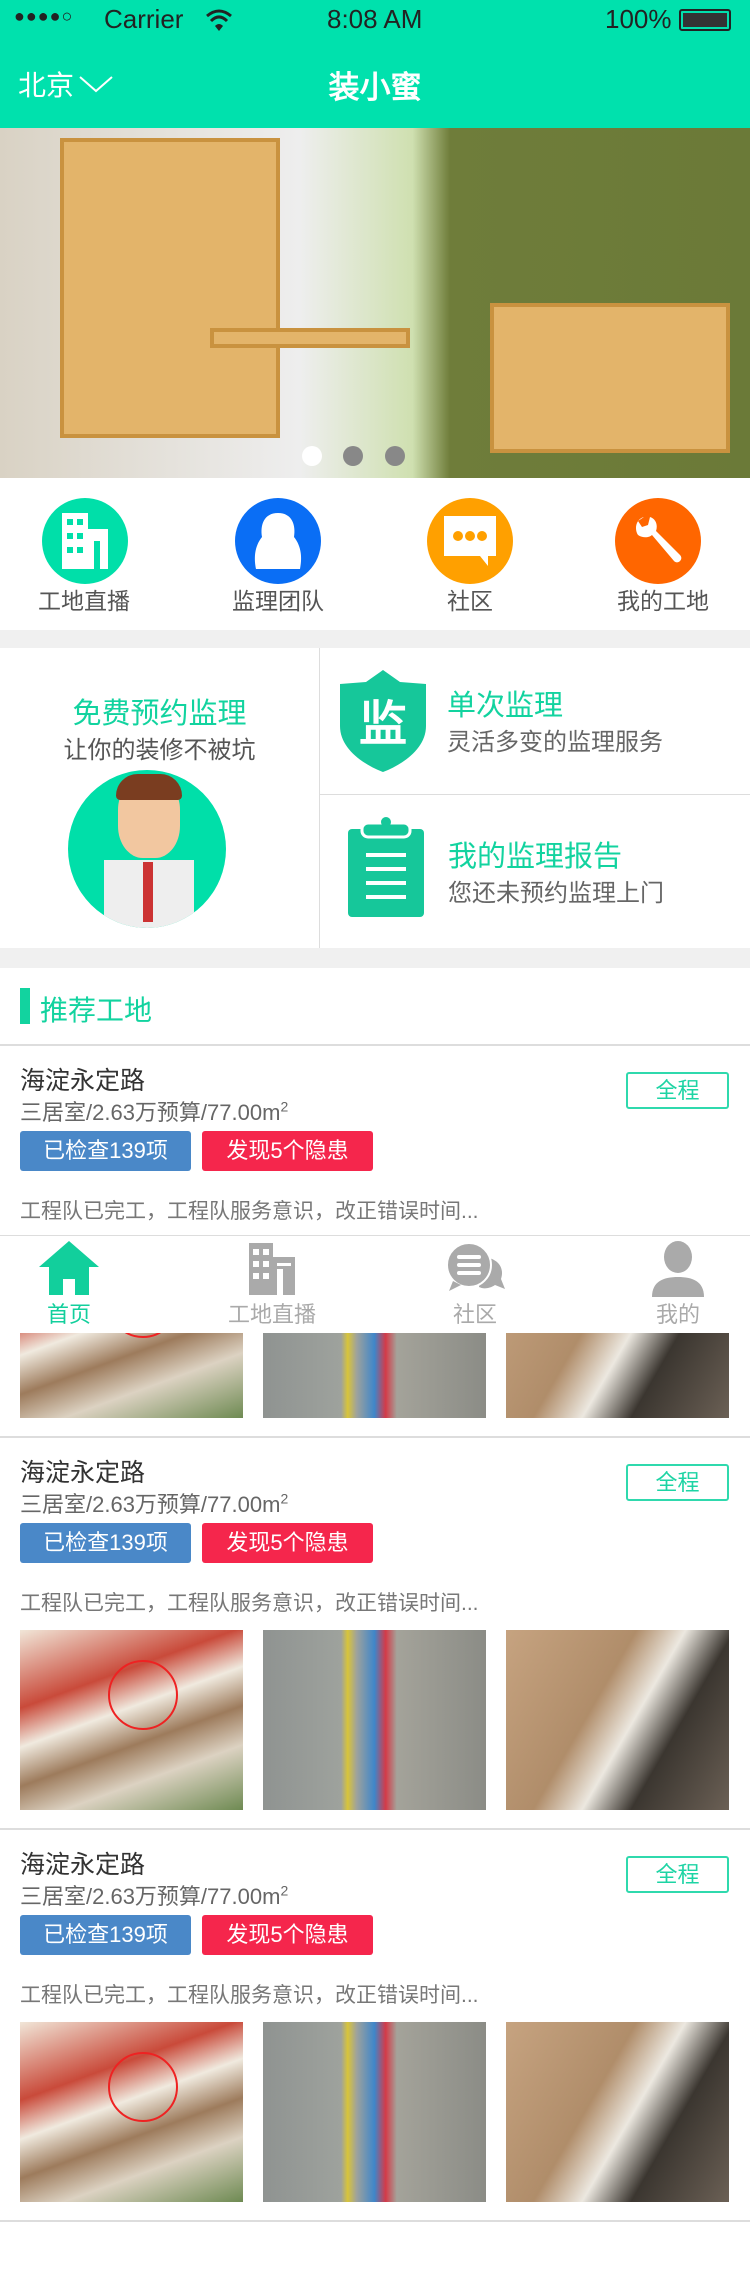 This screenshot has height=2292, width=750. Describe the element at coordinates (663, 601) in the screenshot. I see `quick-link-label: 我的工地` at that location.